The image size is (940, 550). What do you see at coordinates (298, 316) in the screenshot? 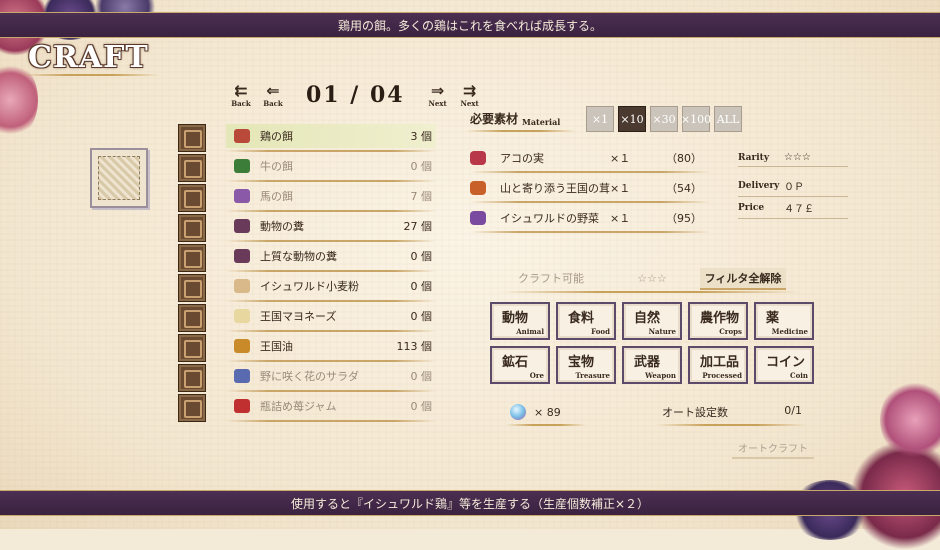
I see `item-name: 王国マヨネーズ` at bounding box center [298, 316].